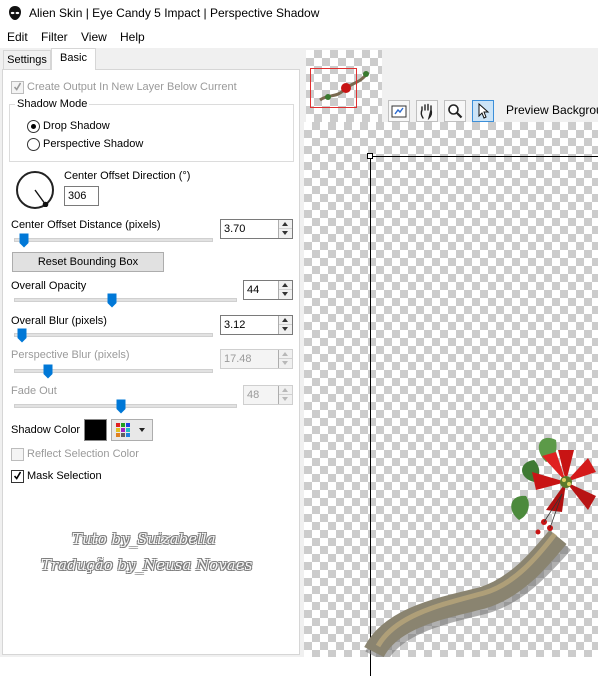 This screenshot has width=598, height=676. I want to click on tab-settings: Settings, so click(27, 60).